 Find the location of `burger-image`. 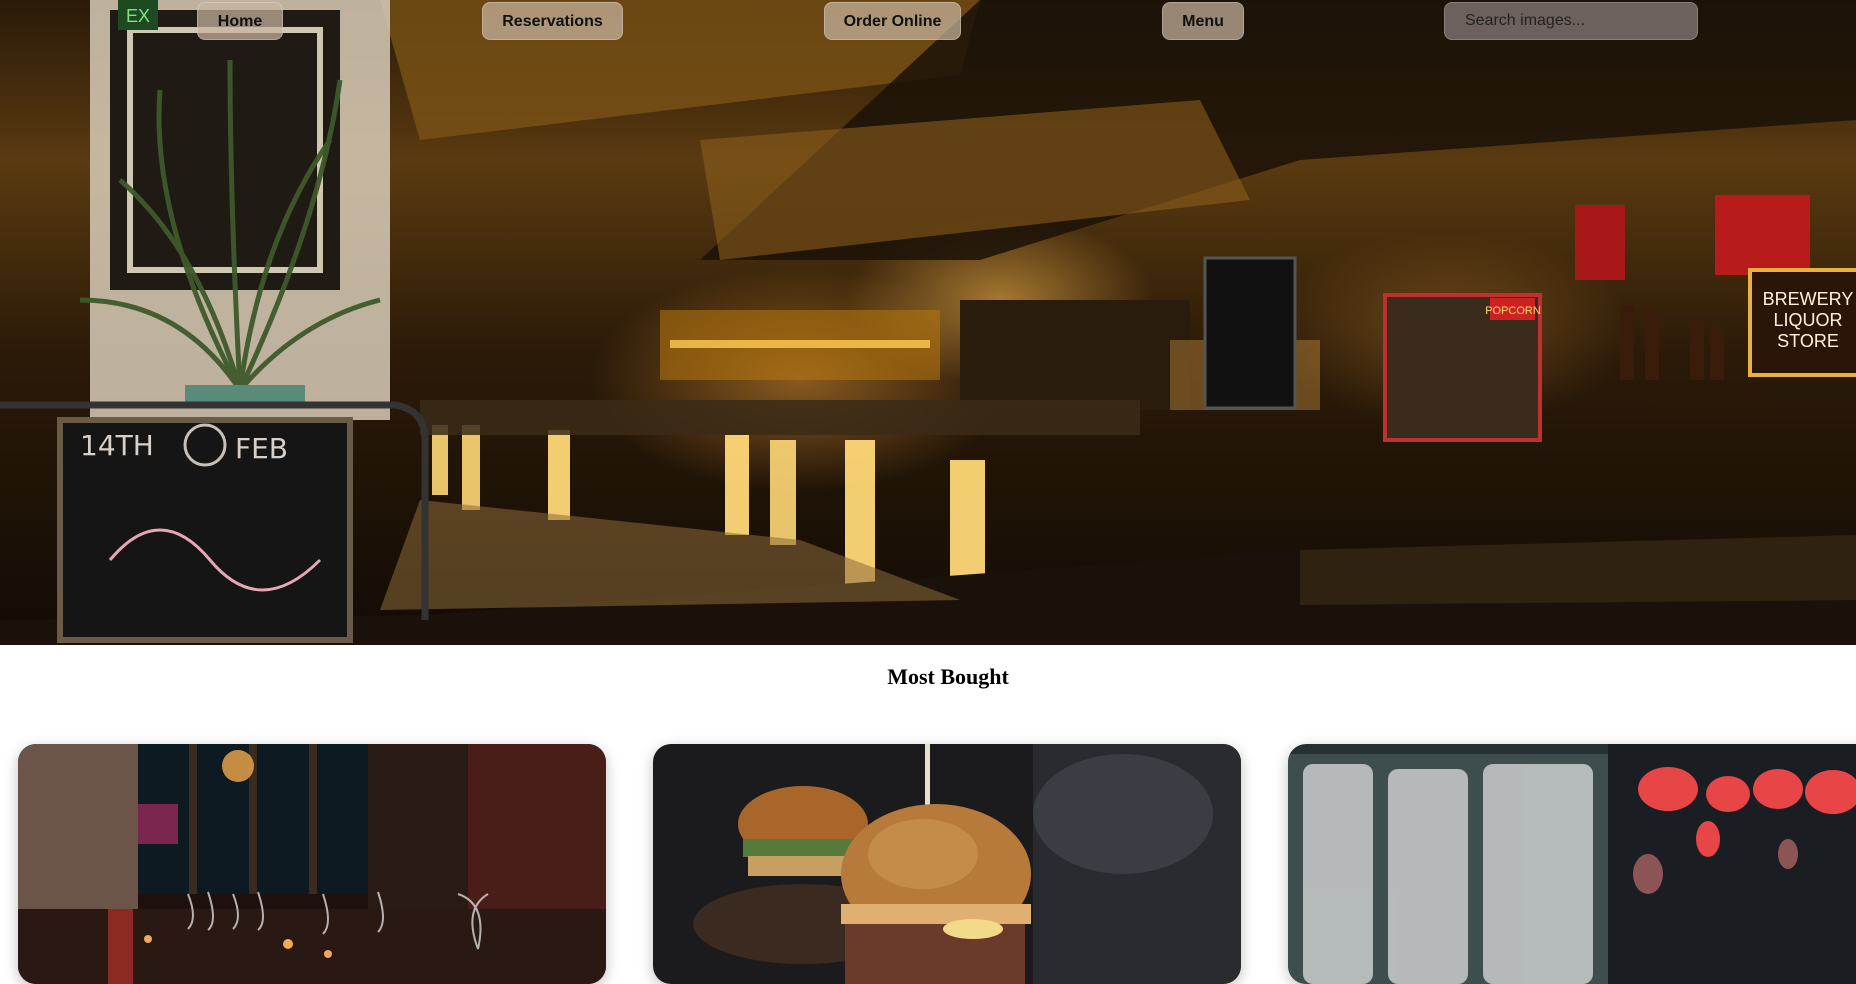

burger-image is located at coordinates (947, 864).